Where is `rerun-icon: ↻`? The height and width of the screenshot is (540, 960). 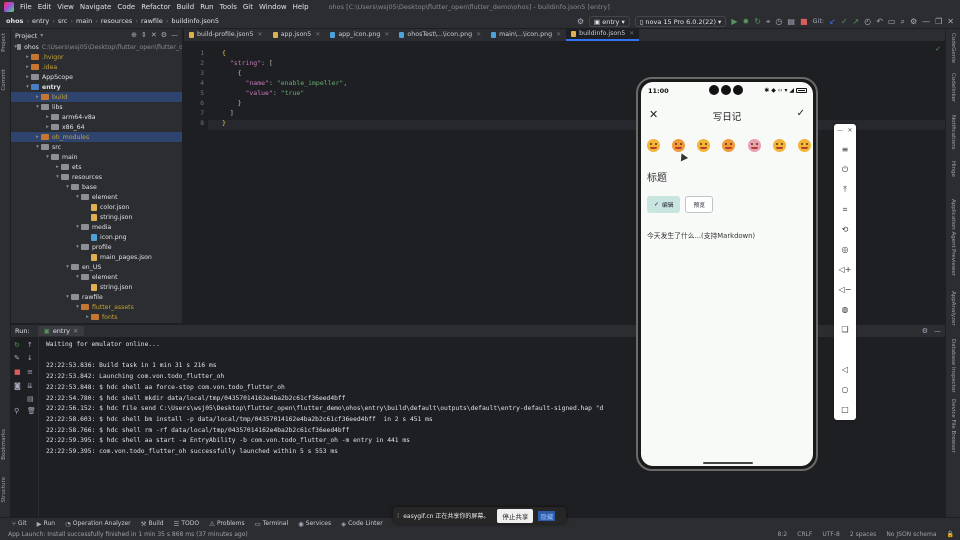
rerun-icon: ↻ is located at coordinates (17, 345).